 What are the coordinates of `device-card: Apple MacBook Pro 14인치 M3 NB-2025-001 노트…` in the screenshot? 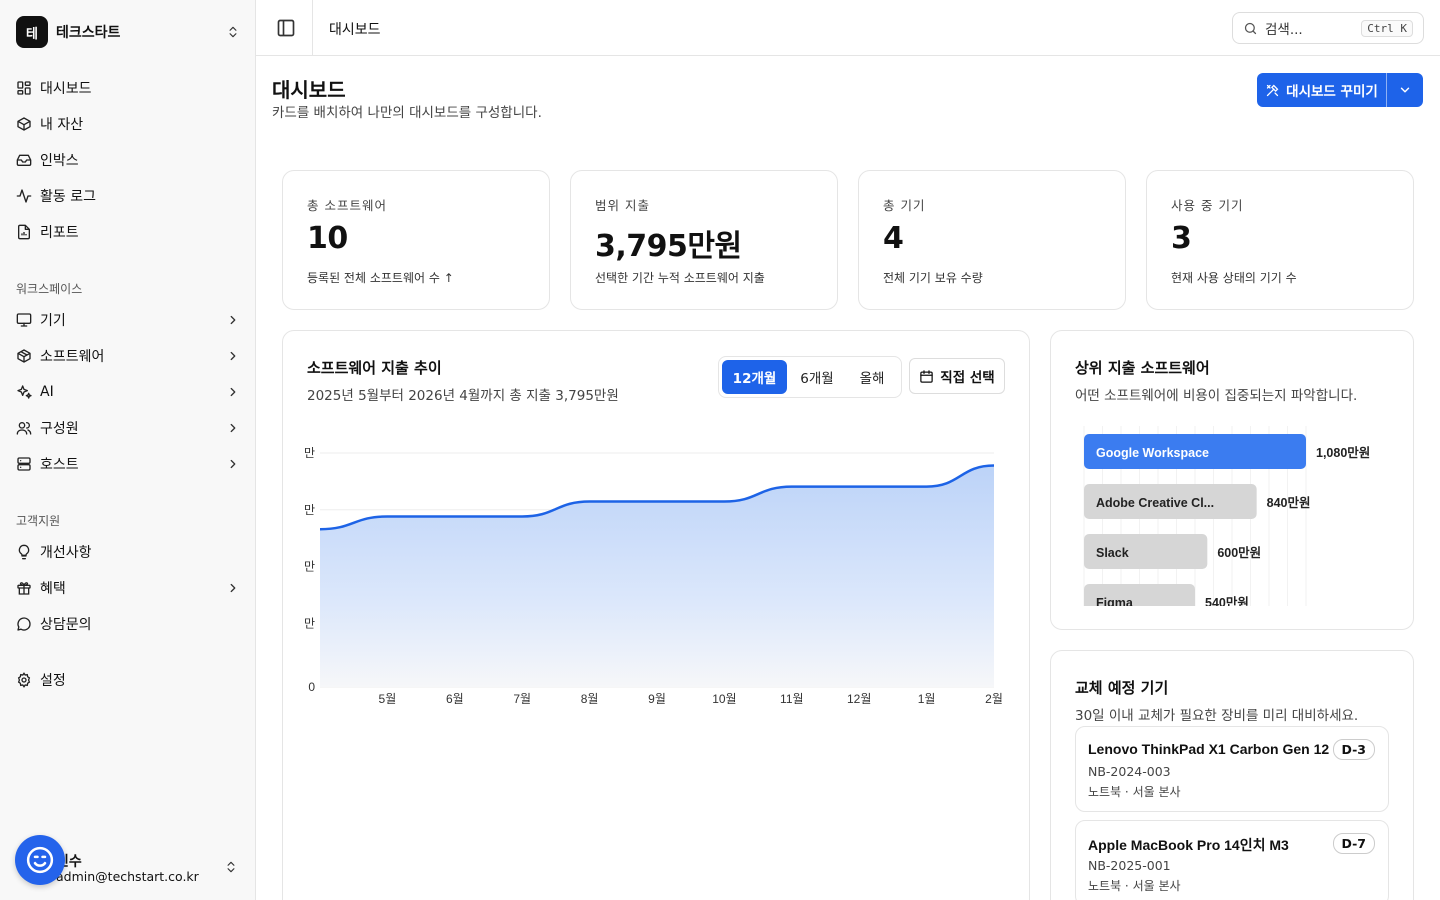 It's located at (1232, 860).